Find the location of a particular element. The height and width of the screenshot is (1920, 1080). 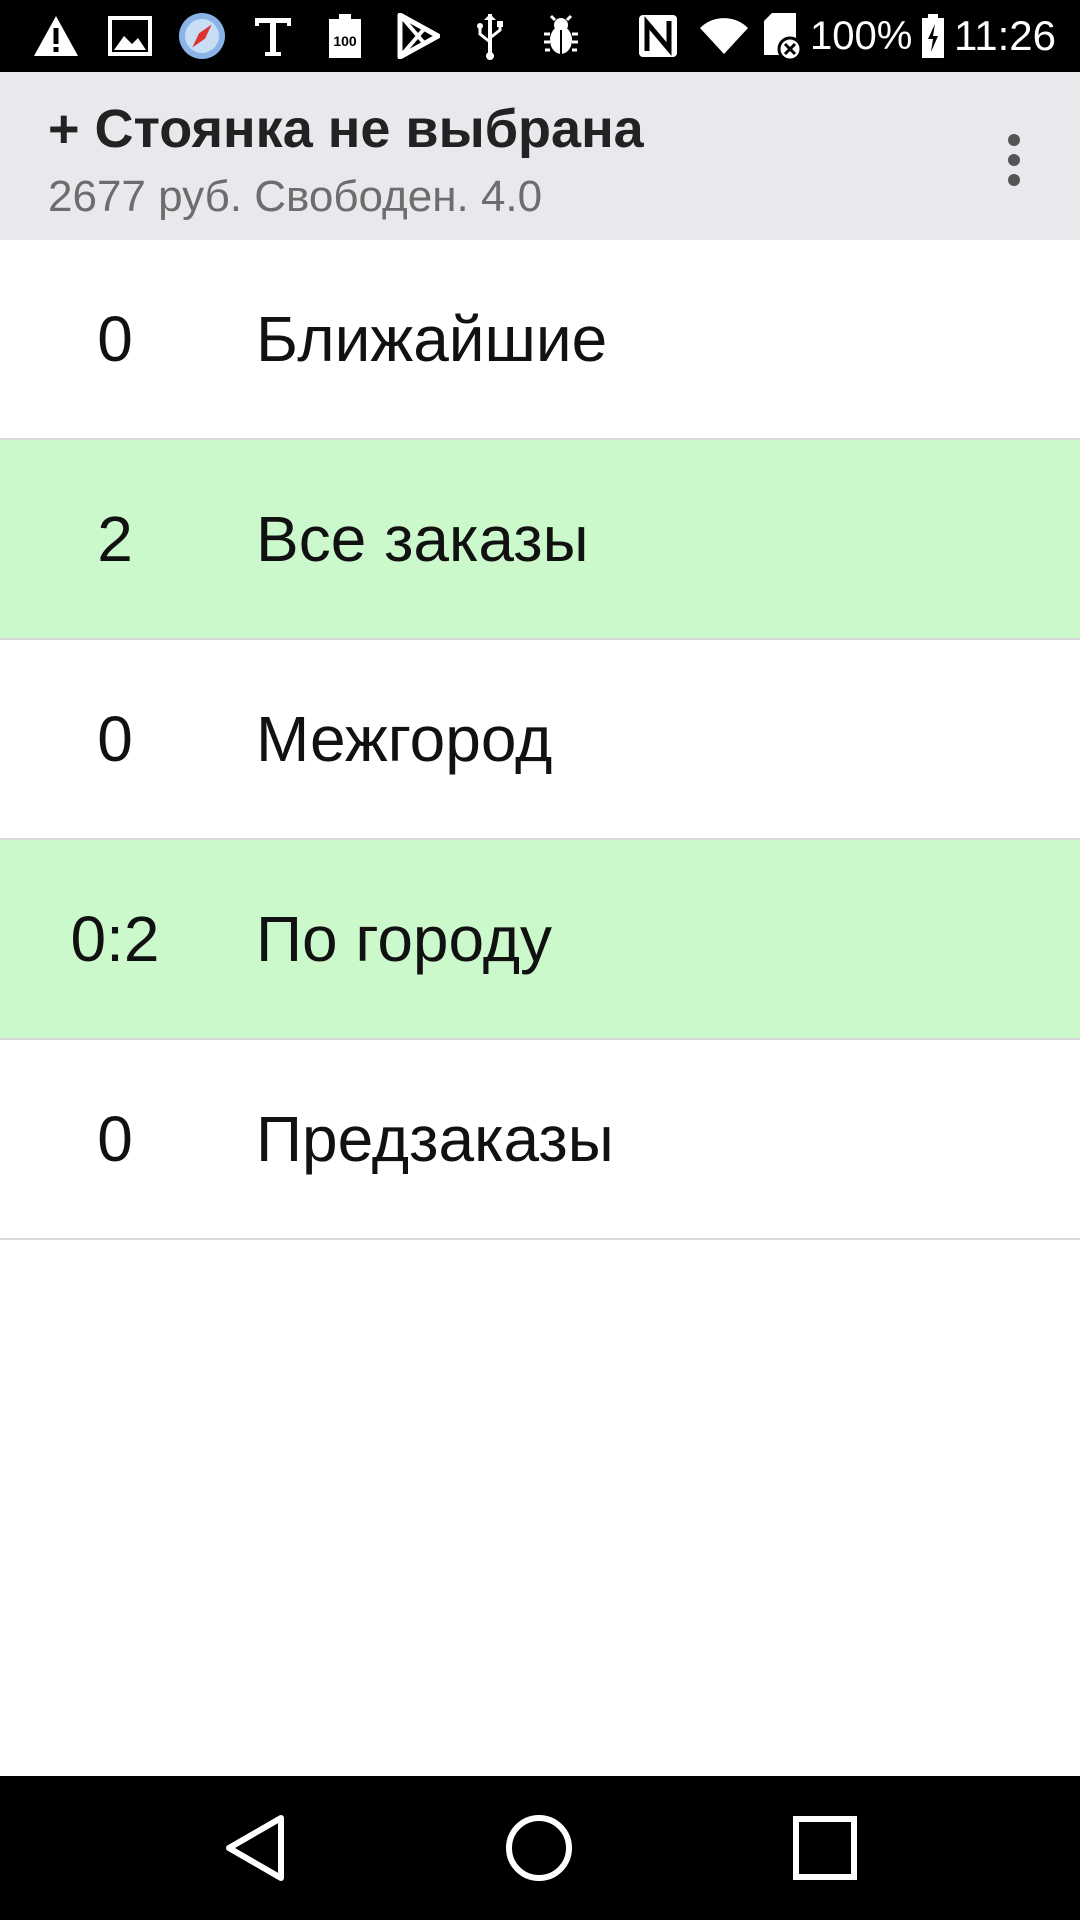

navigation-bar is located at coordinates (540, 1848).